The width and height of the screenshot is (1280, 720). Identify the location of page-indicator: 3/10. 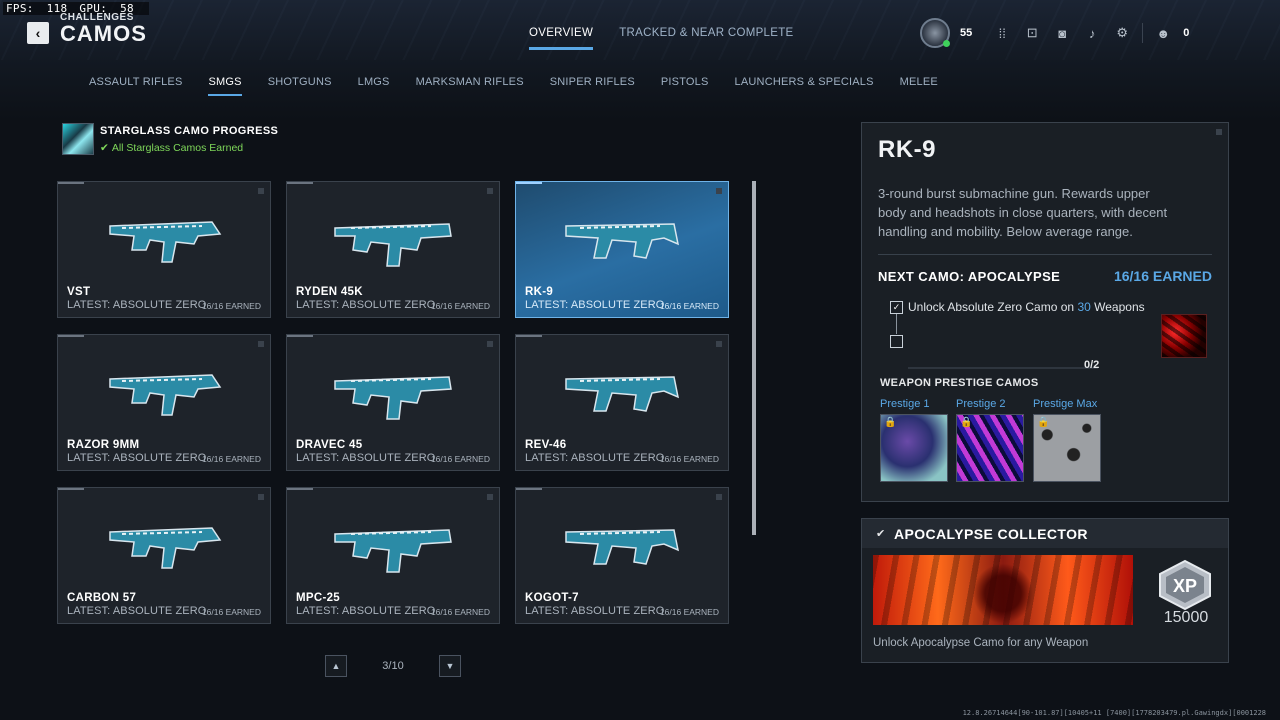
(393, 666).